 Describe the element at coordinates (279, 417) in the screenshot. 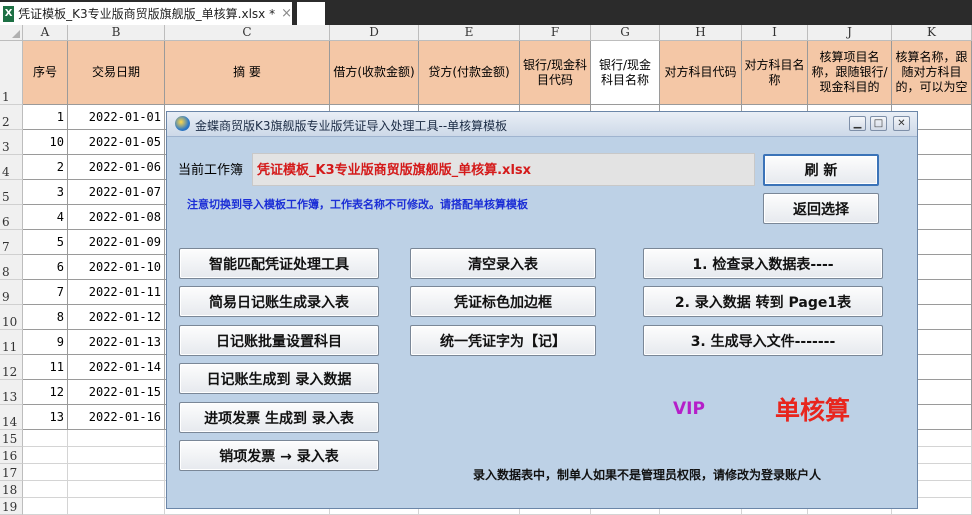

I see `tool-button-5: 进项发票 生成到 录入表` at that location.